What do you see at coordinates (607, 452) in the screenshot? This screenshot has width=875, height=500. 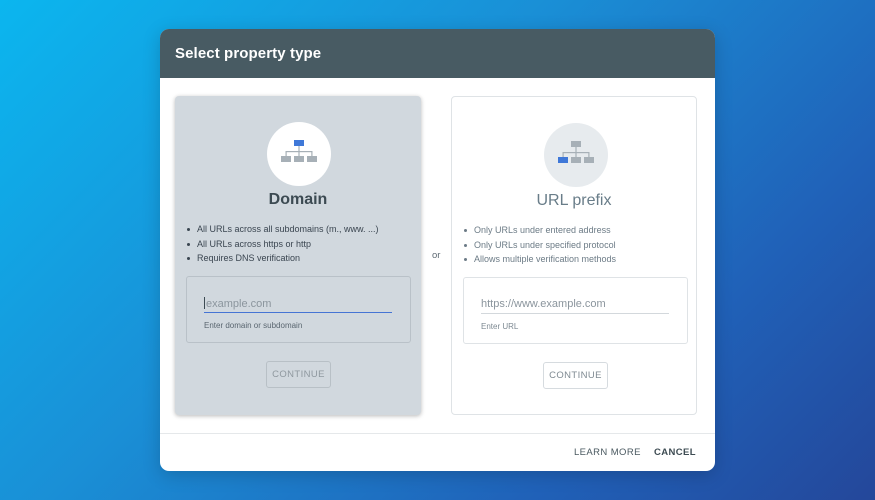 I see `learn-more-button: LEARN MORE` at bounding box center [607, 452].